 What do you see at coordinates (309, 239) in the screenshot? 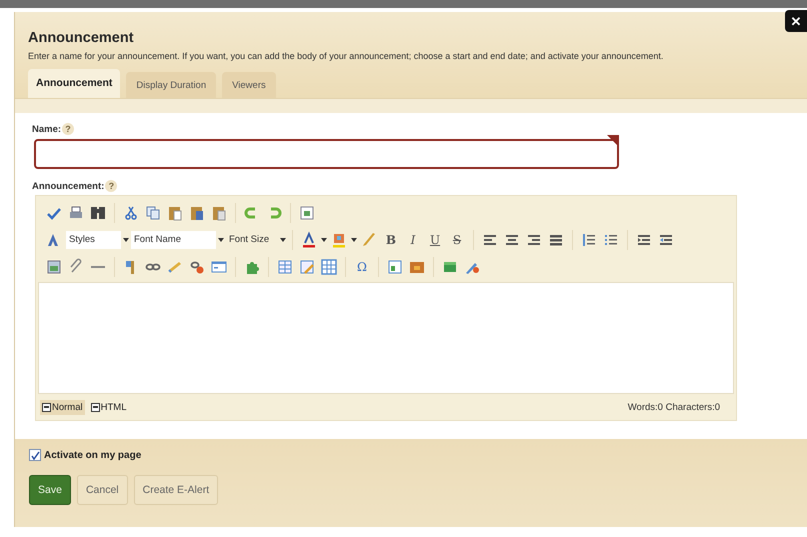
I see `text-color-icon` at bounding box center [309, 239].